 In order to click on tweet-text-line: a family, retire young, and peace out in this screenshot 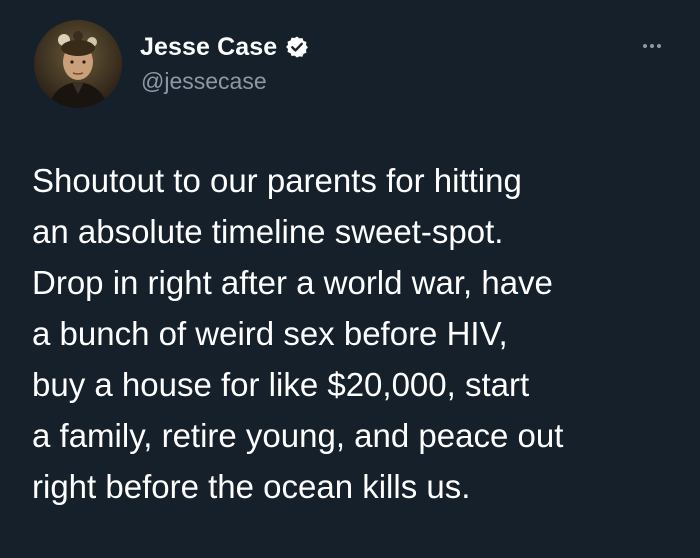, I will do `click(298, 435)`.